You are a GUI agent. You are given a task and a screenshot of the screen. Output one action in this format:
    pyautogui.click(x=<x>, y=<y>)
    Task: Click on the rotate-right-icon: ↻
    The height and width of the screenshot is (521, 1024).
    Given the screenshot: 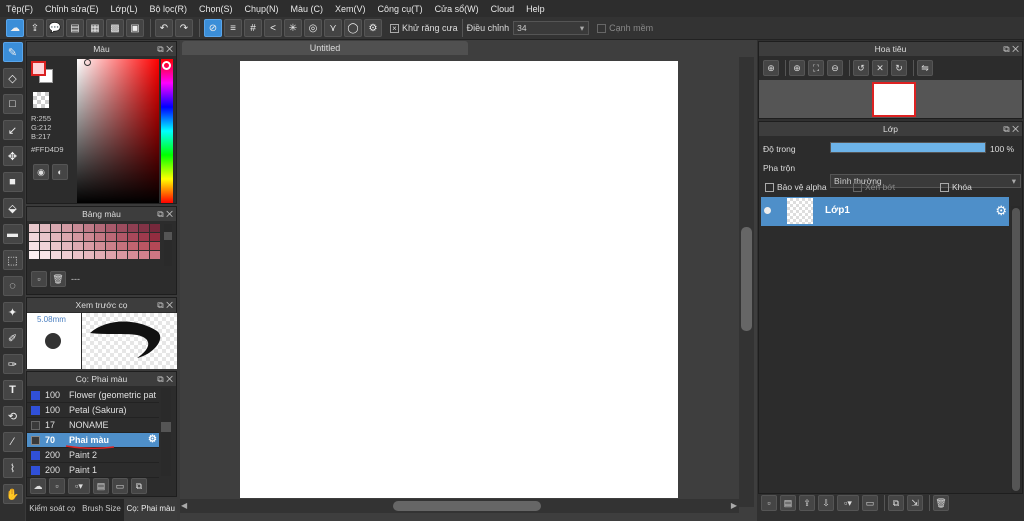 What is the action you would take?
    pyautogui.click(x=899, y=68)
    